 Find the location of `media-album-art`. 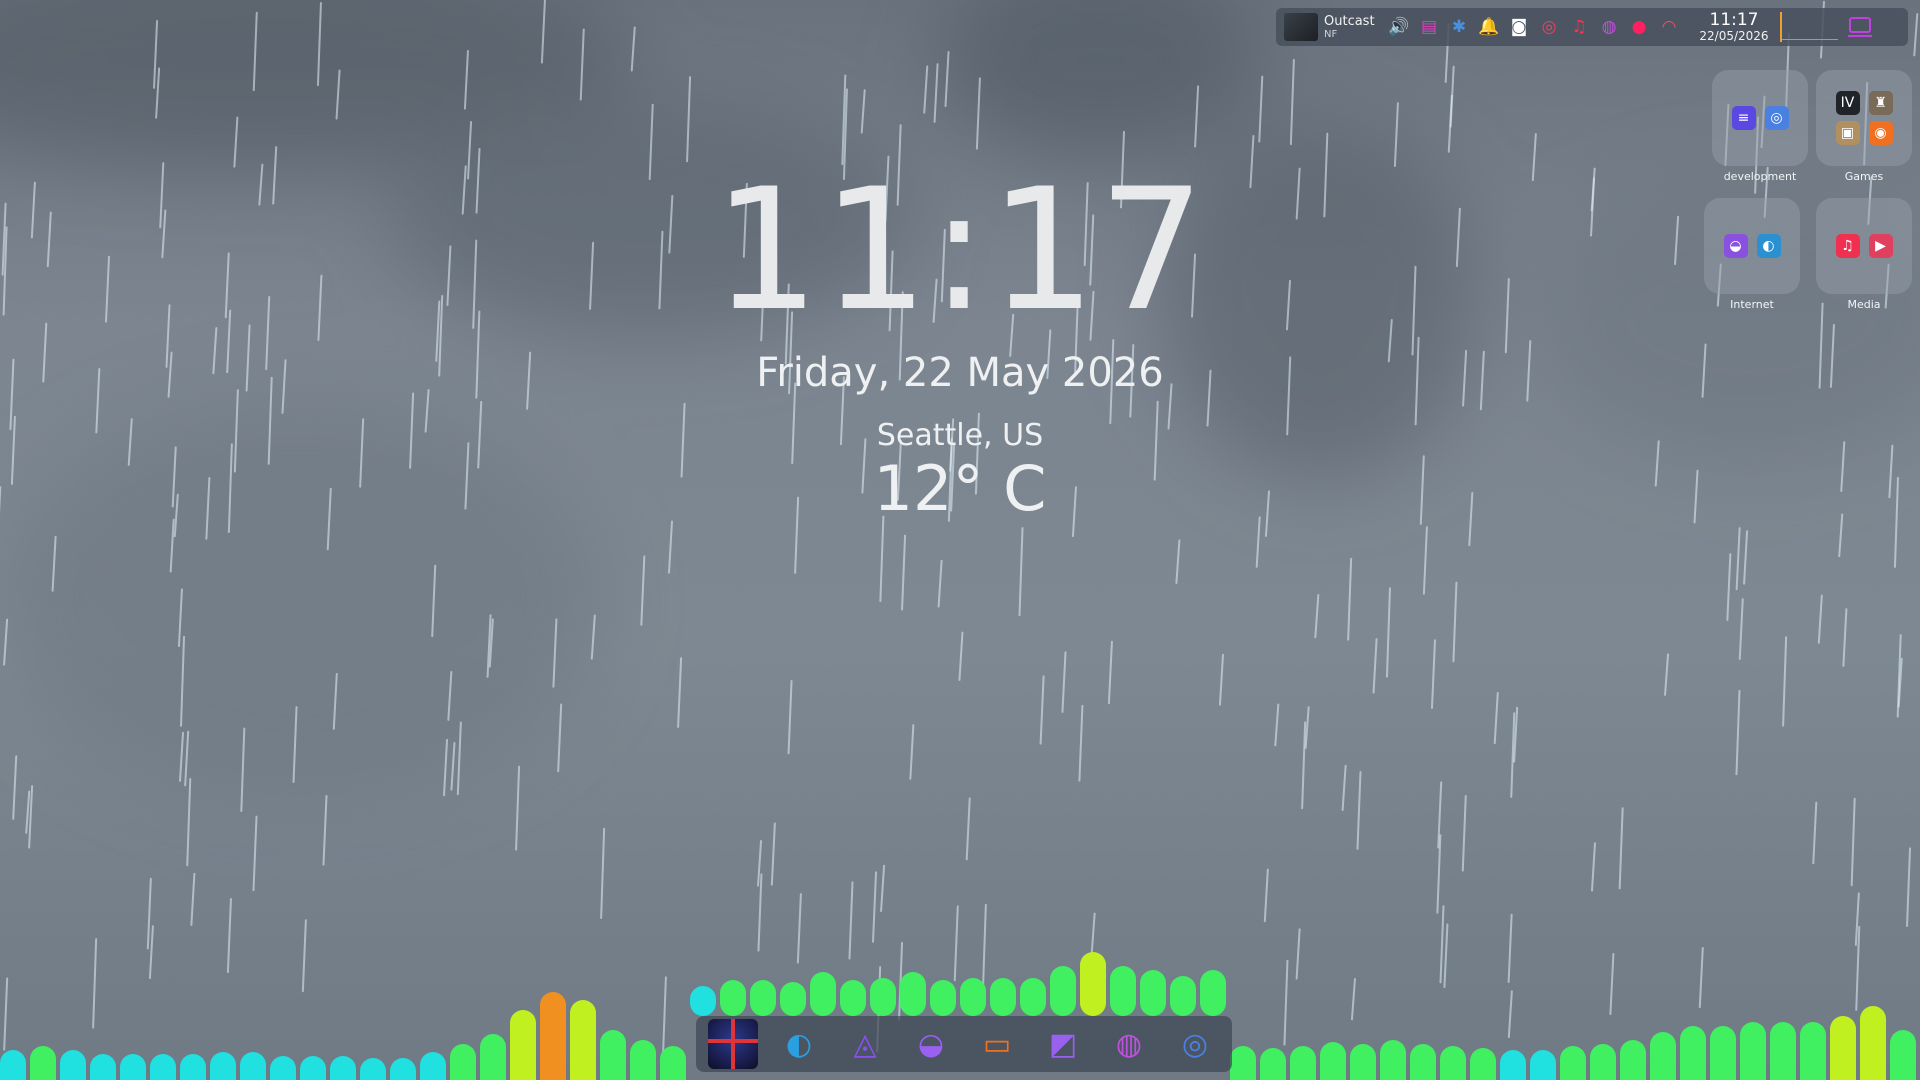

media-album-art is located at coordinates (1301, 27).